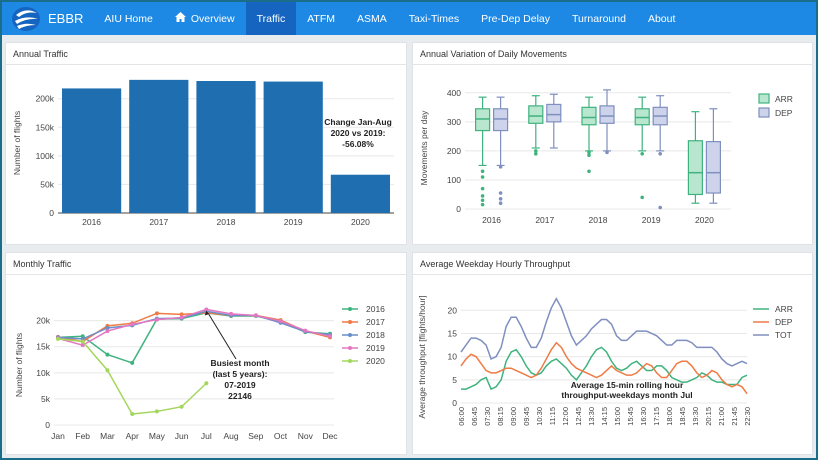 The height and width of the screenshot is (460, 818). Describe the element at coordinates (107, 436) in the screenshot. I see `x-tick-label: Mar` at that location.